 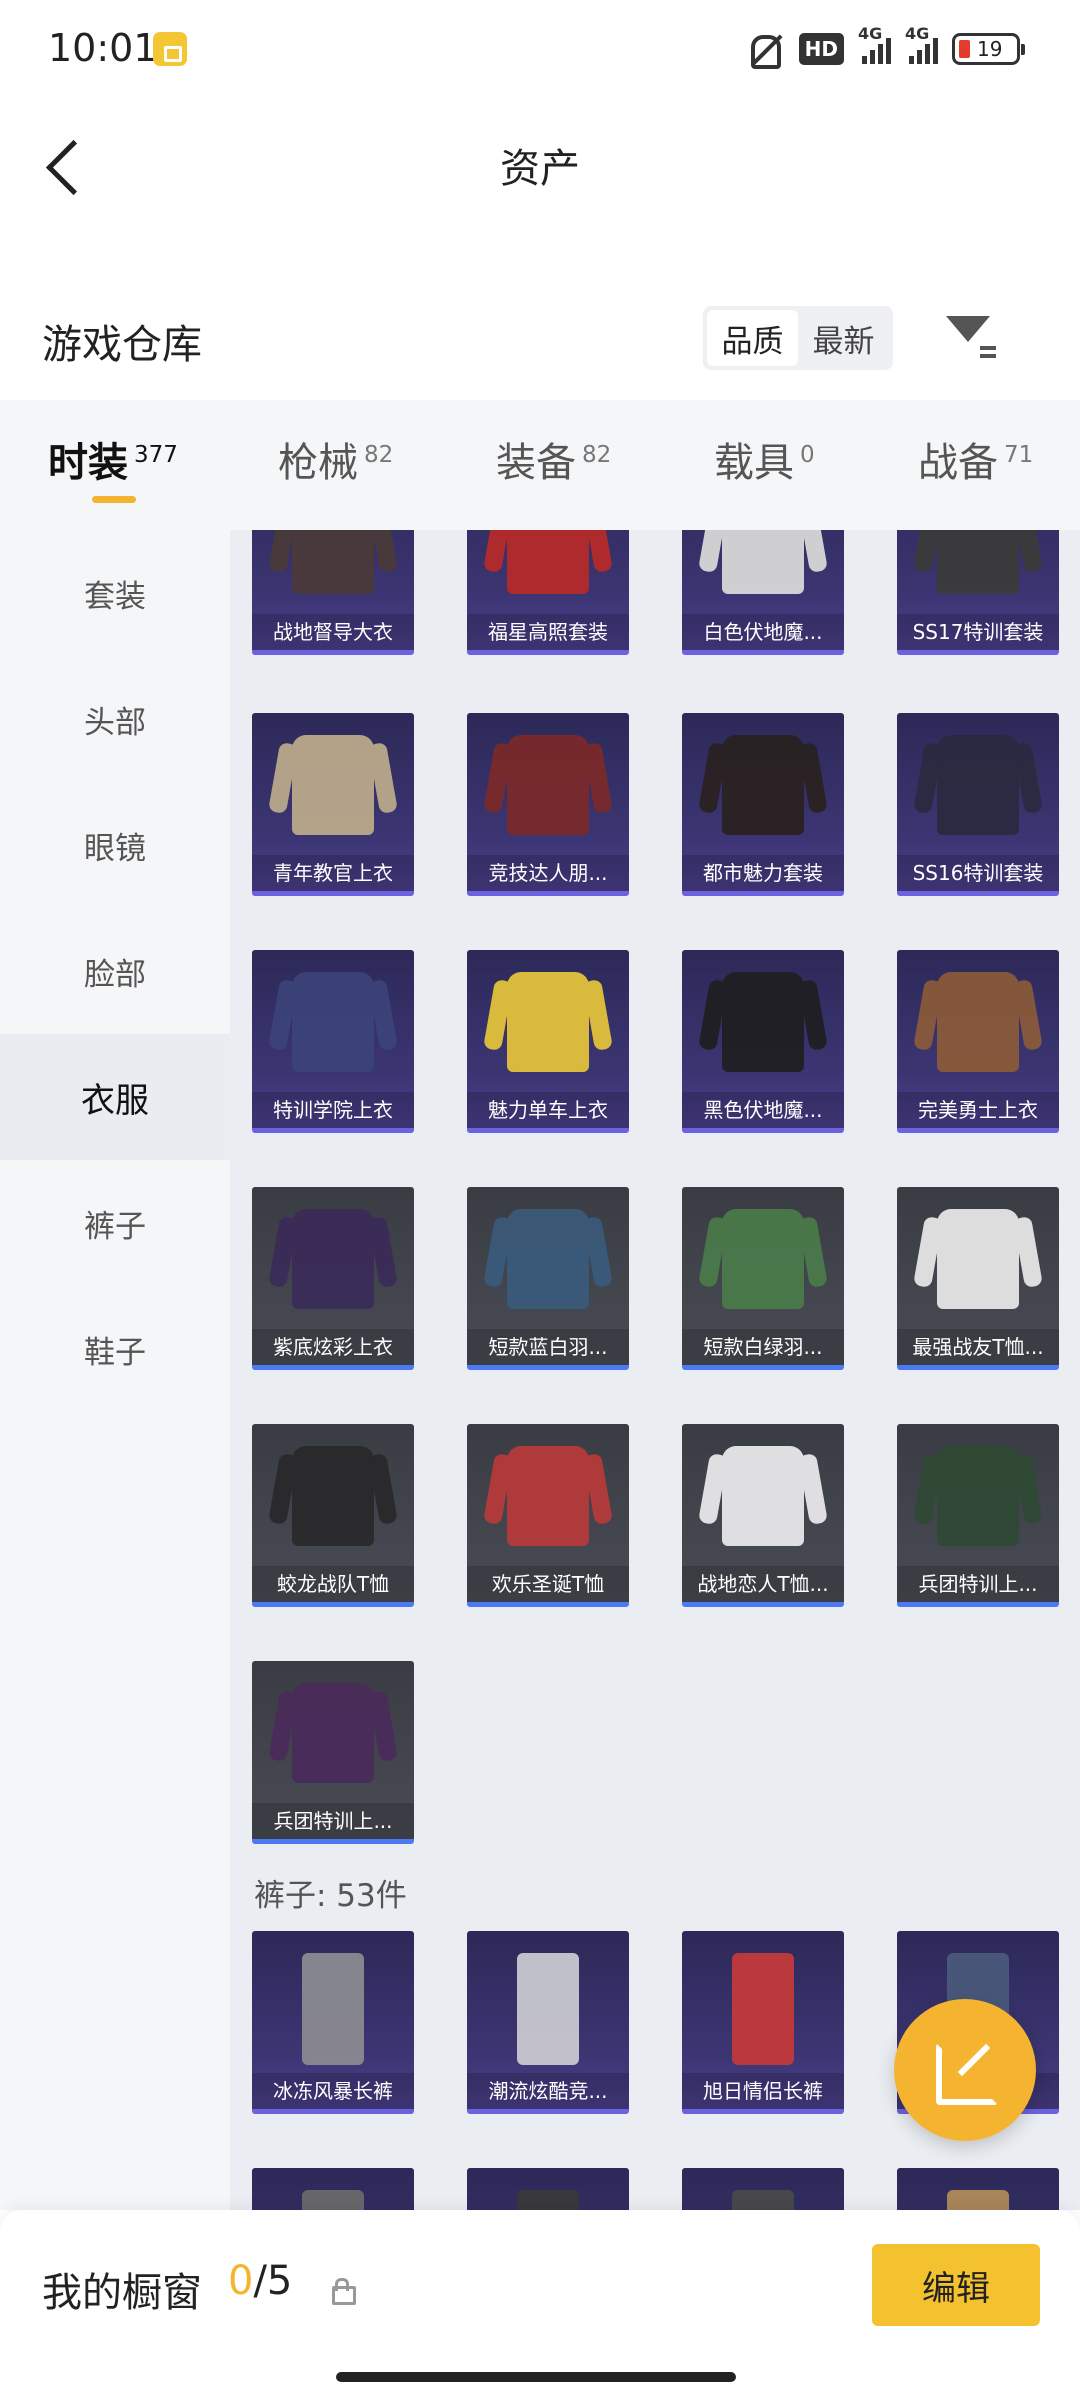 I want to click on signal-icon-2: 4G, so click(x=921, y=44).